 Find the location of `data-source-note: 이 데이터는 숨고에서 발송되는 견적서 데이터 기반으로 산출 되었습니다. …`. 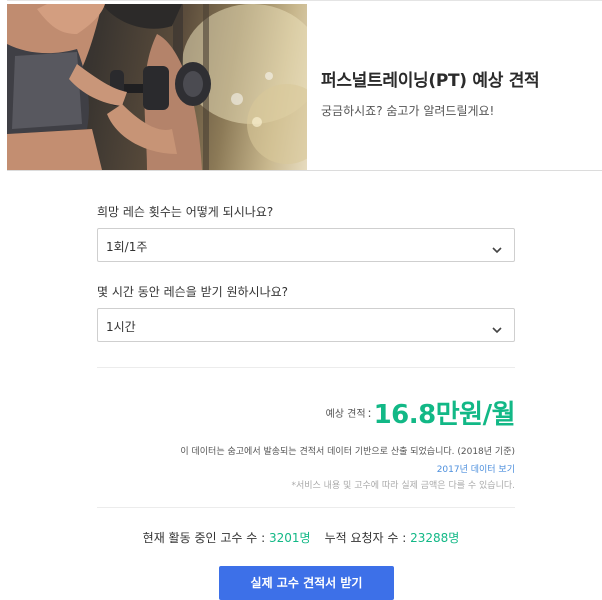

data-source-note: 이 데이터는 숨고에서 발송되는 견적서 데이터 기반으로 산출 되었습니다. … is located at coordinates (347, 452).